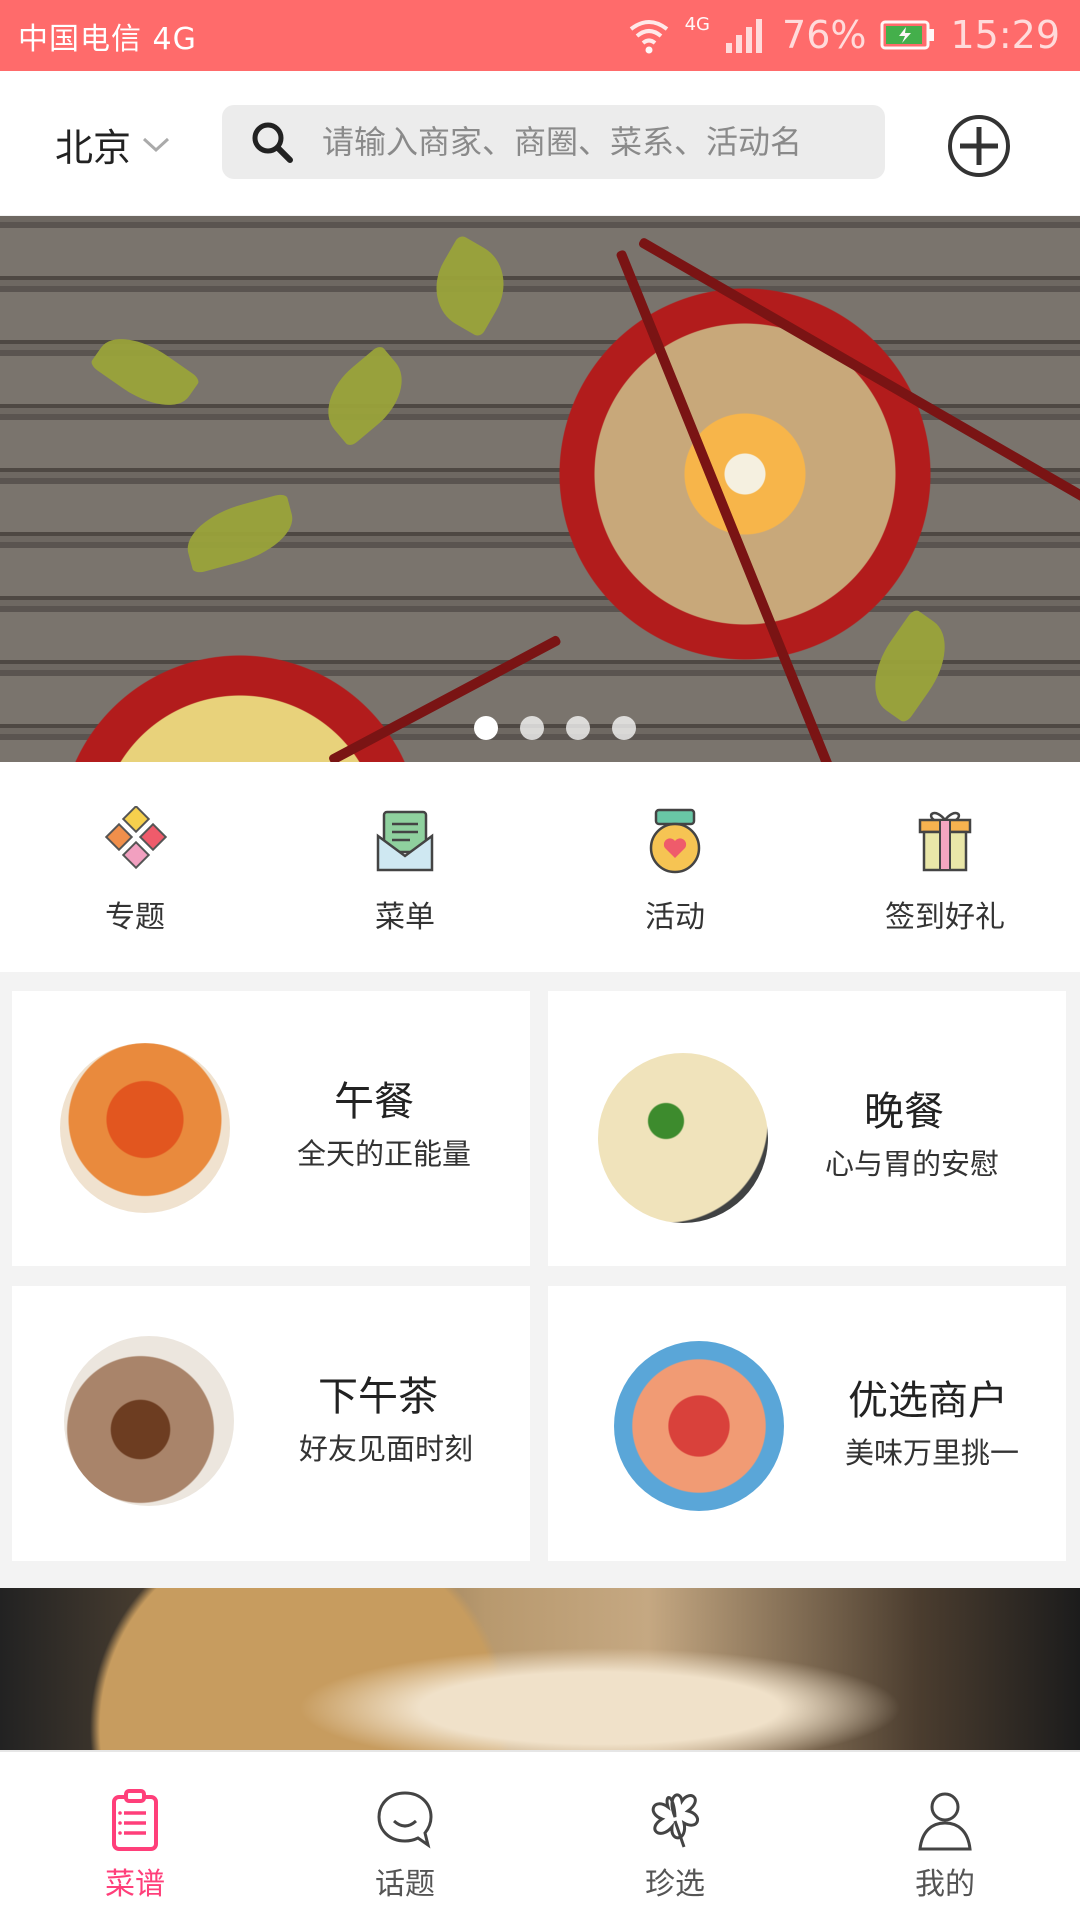 Image resolution: width=1080 pixels, height=1920 pixels. Describe the element at coordinates (931, 1453) in the screenshot. I see `card-subtitle: 美味万里挑一` at that location.